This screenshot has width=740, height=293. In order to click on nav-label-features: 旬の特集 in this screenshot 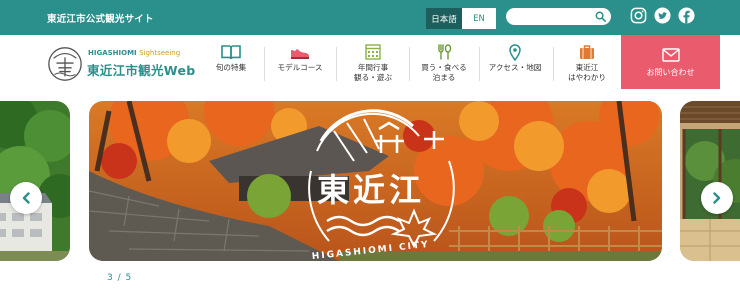, I will do `click(231, 67)`.